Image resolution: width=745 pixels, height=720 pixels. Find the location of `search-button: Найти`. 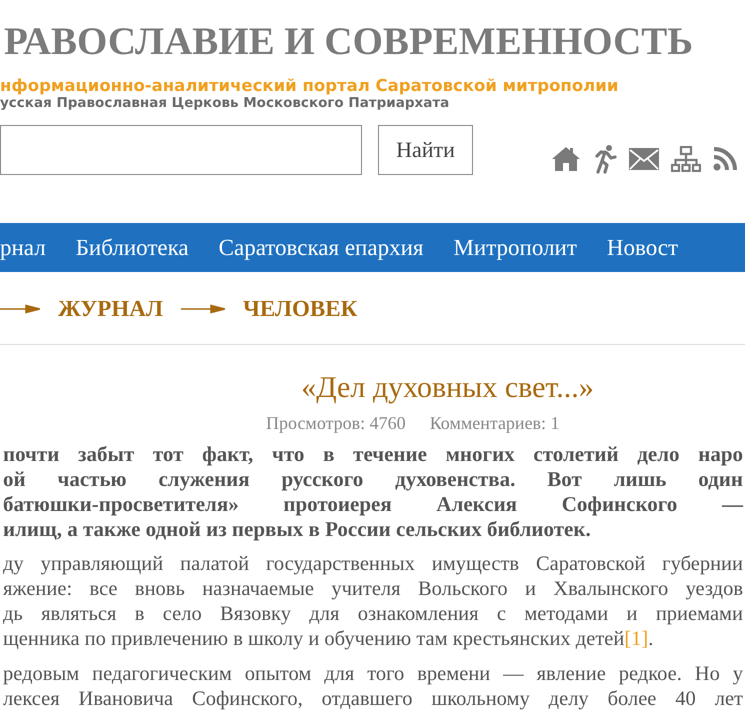

search-button: Найти is located at coordinates (425, 150).